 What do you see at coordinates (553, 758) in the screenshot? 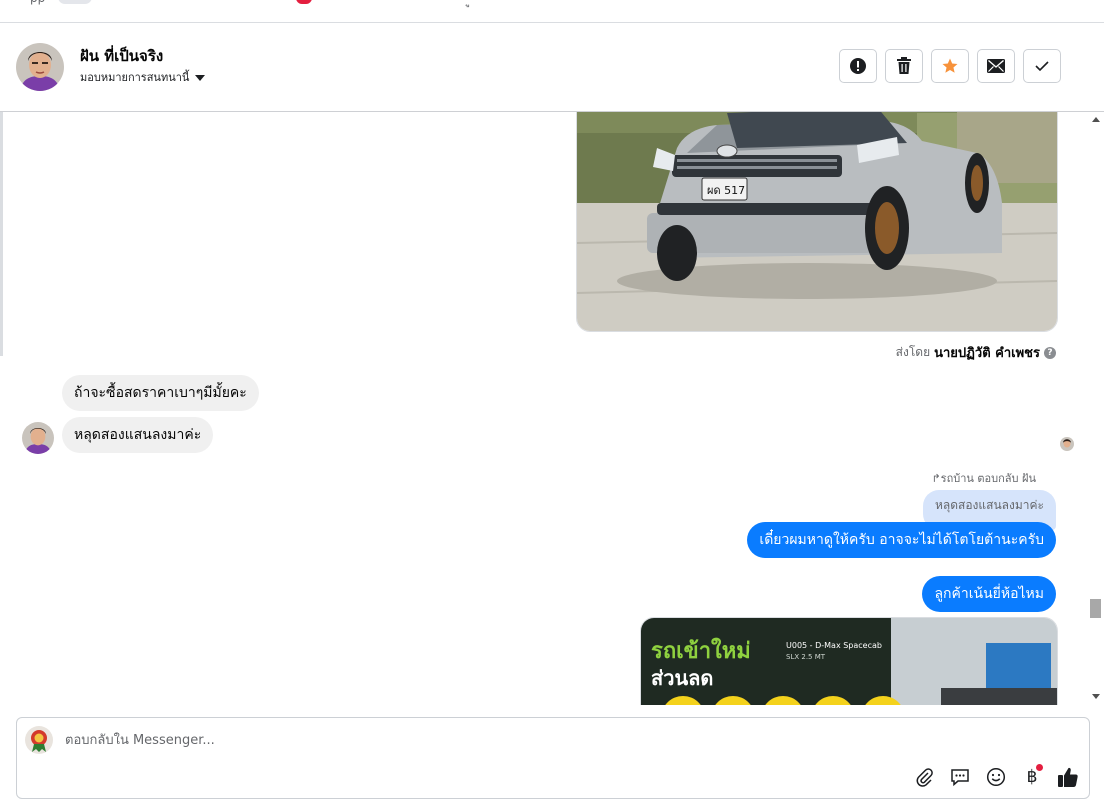
I see `reply-composer: ฿` at bounding box center [553, 758].